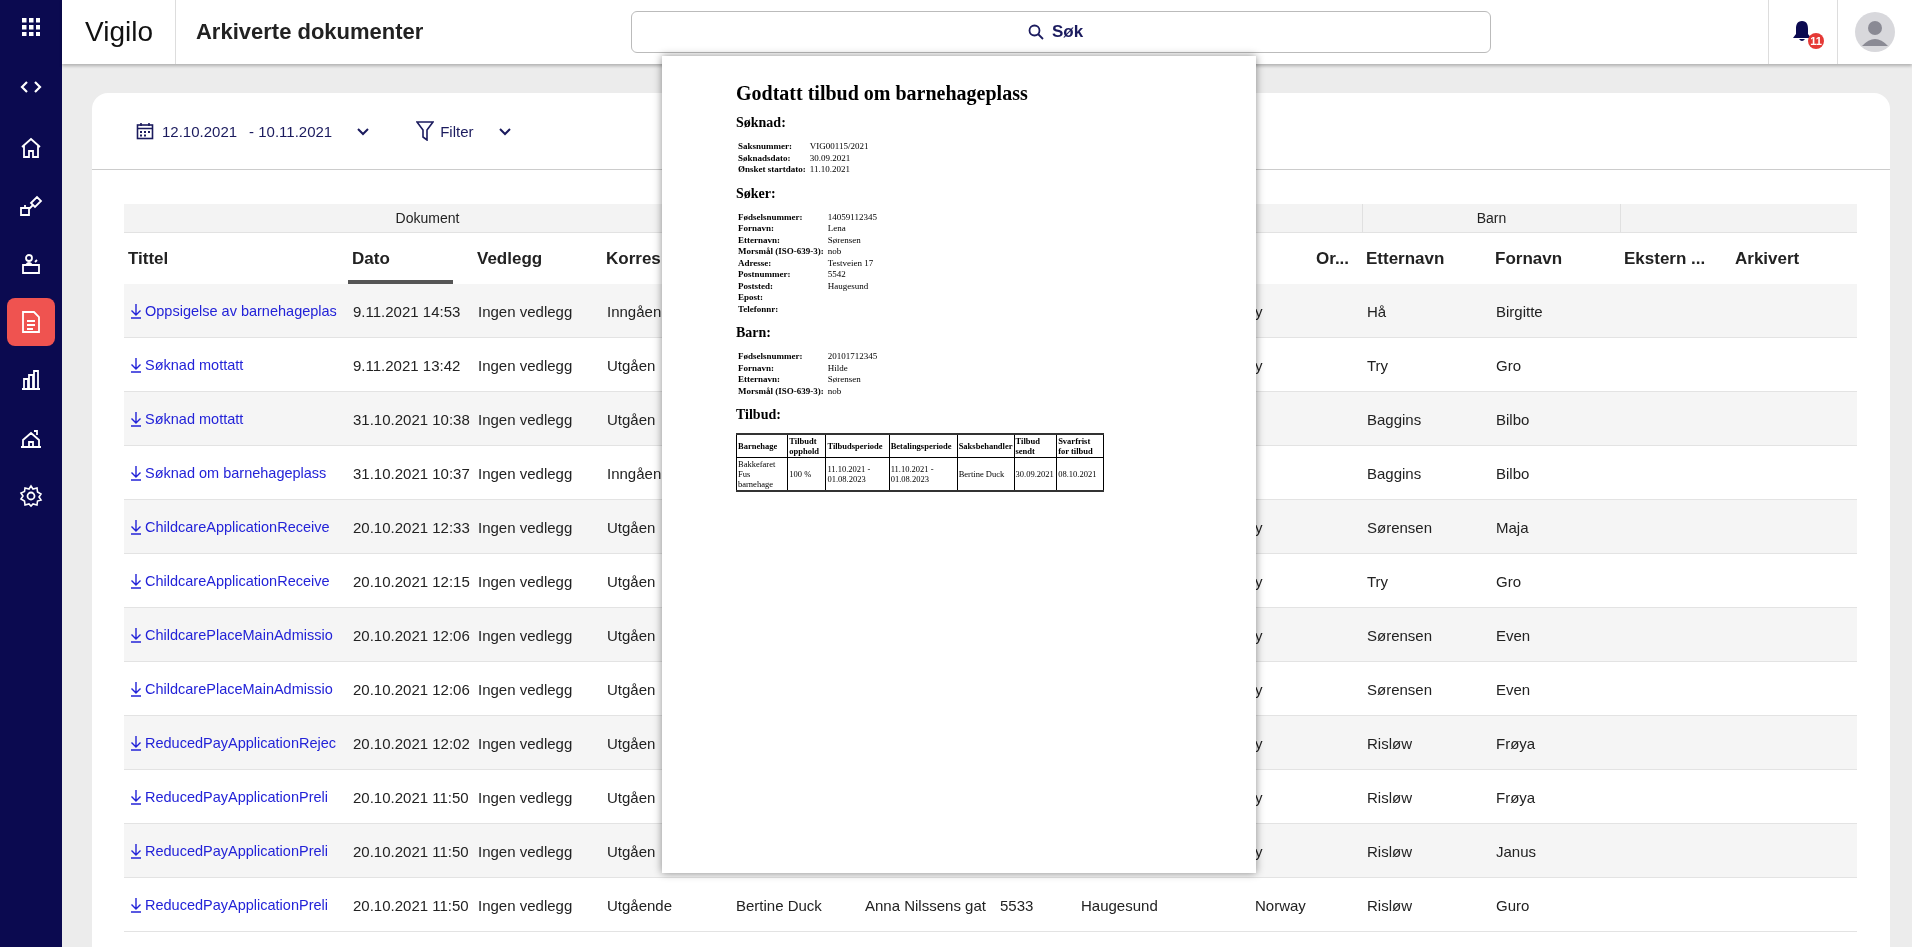 Image resolution: width=1912 pixels, height=947 pixels. I want to click on field-label: Ønsket startdato:, so click(772, 170).